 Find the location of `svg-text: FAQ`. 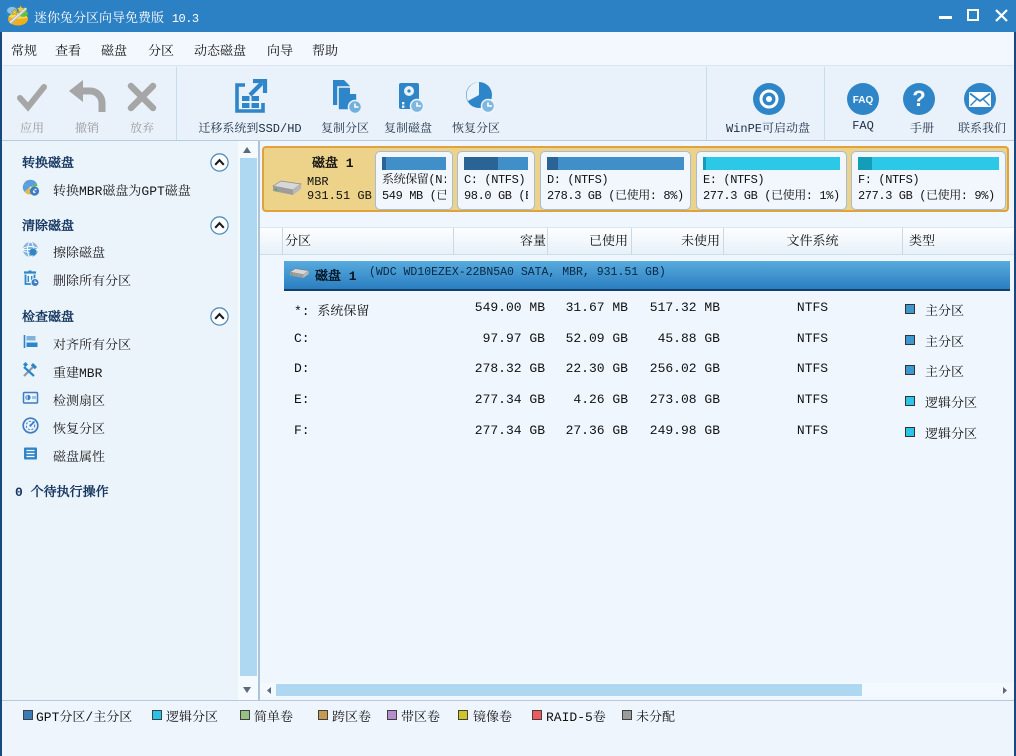

svg-text: FAQ is located at coordinates (863, 100).